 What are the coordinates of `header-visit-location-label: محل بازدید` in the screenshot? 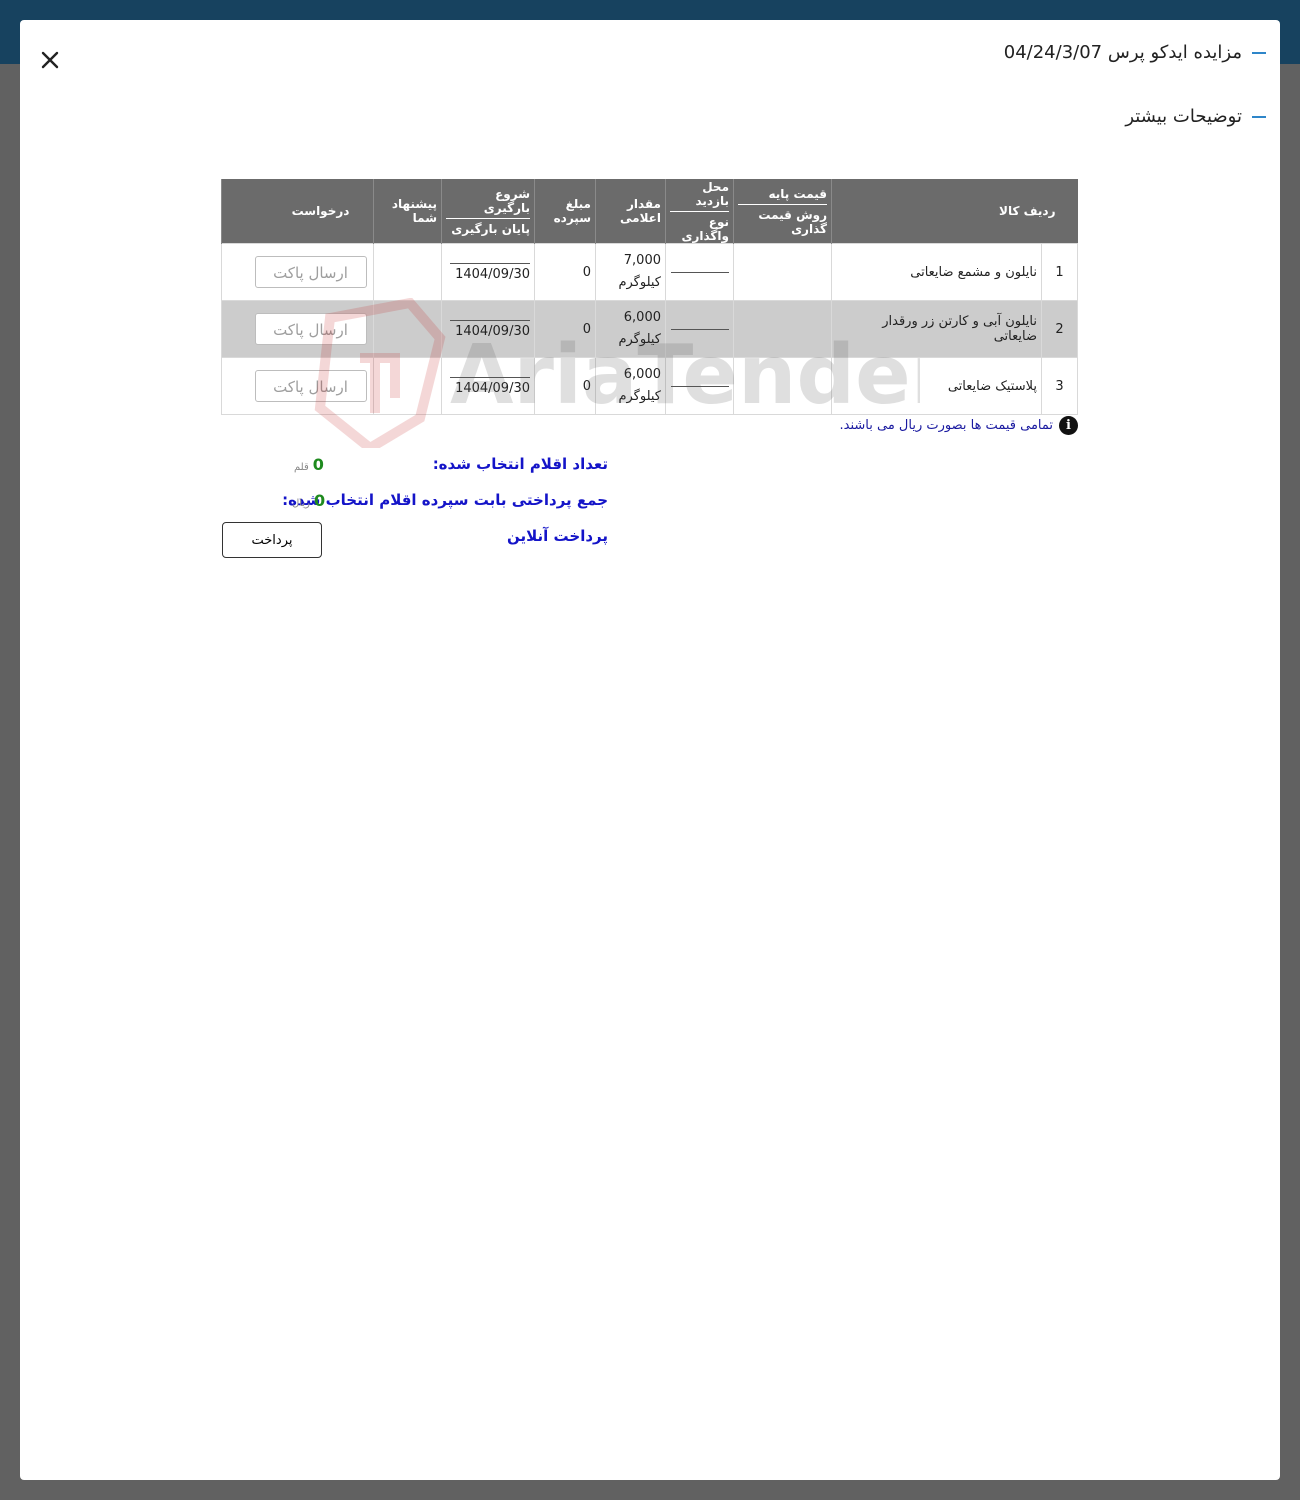 It's located at (699, 196).